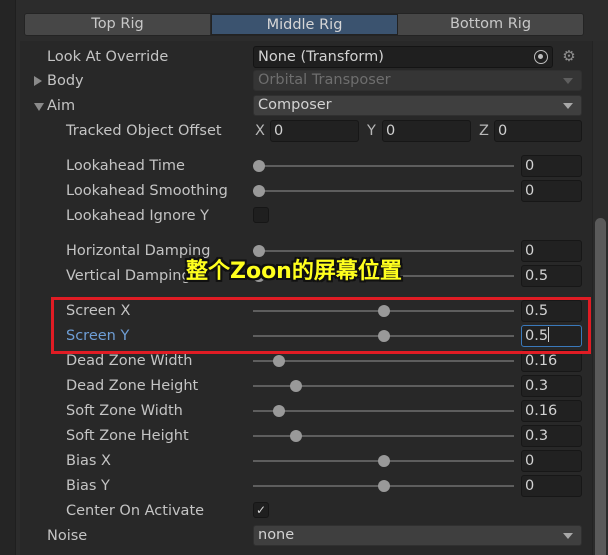  I want to click on screen-x-value: 0.5, so click(537, 311).